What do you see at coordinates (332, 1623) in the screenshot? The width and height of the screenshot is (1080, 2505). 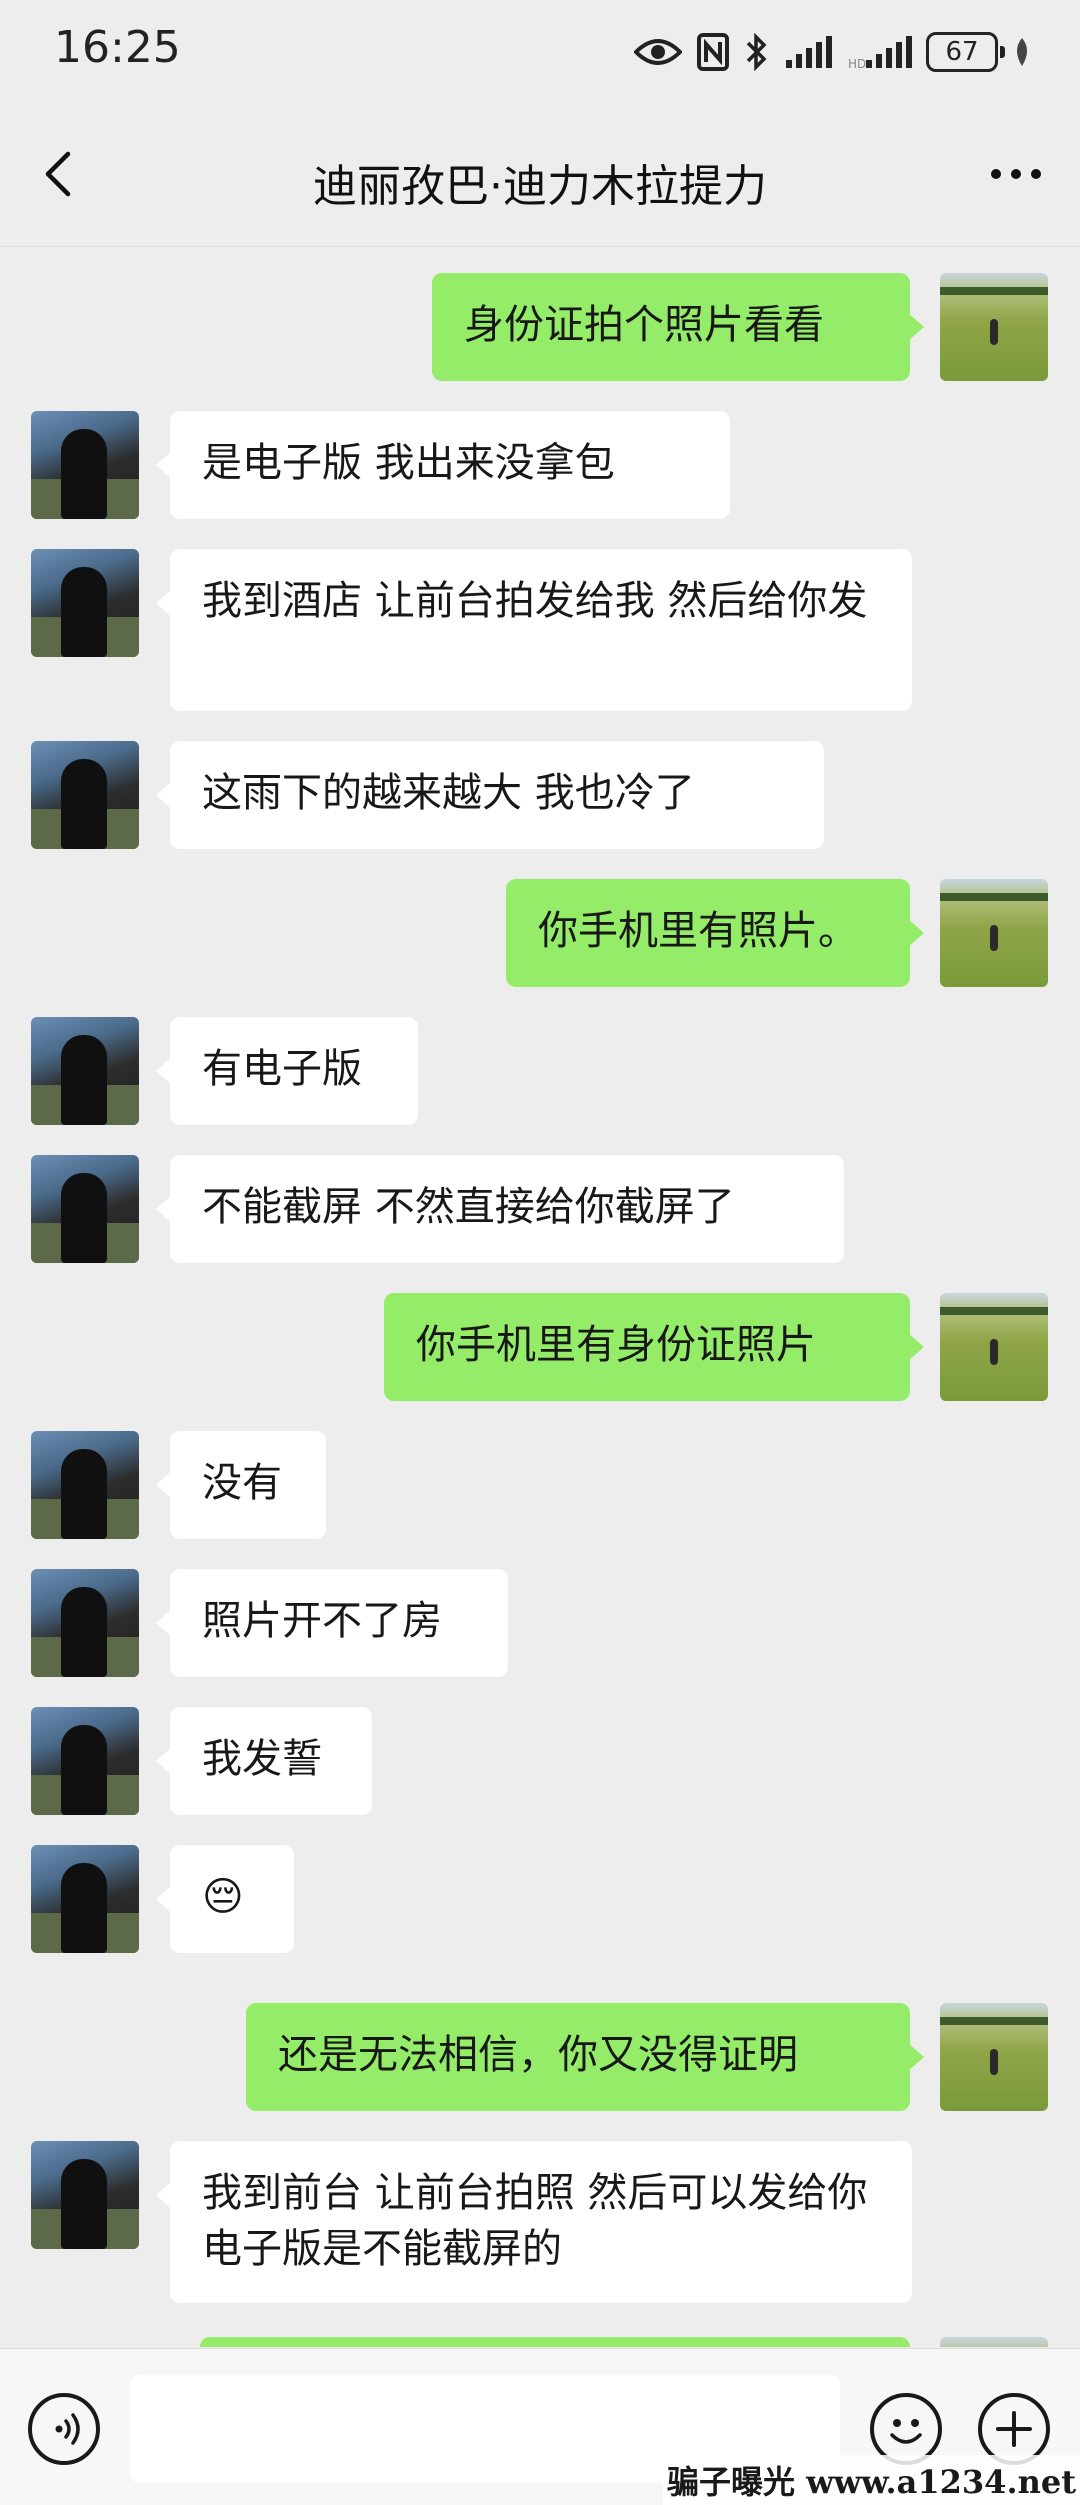 I see `received-message-bubble: 照片开不了房` at bounding box center [332, 1623].